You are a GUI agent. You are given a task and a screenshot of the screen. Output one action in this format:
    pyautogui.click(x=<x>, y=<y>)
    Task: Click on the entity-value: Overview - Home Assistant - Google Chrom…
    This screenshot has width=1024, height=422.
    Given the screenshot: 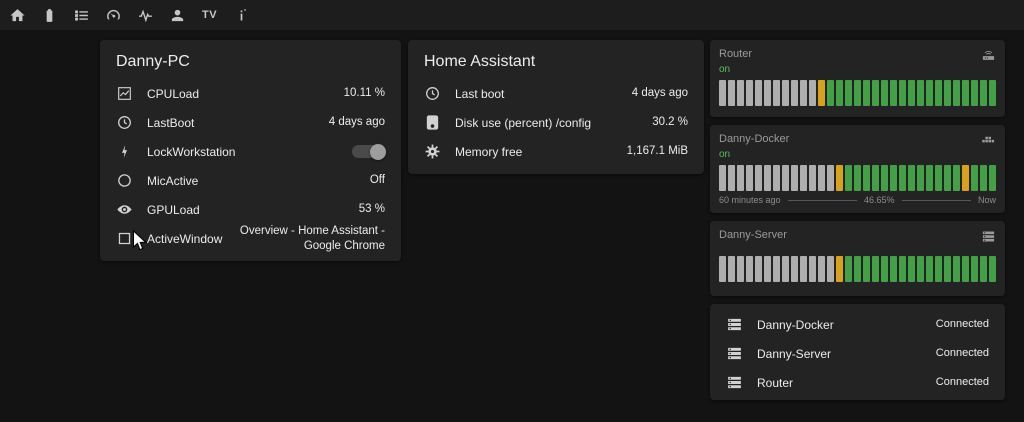 What is the action you would take?
    pyautogui.click(x=312, y=238)
    